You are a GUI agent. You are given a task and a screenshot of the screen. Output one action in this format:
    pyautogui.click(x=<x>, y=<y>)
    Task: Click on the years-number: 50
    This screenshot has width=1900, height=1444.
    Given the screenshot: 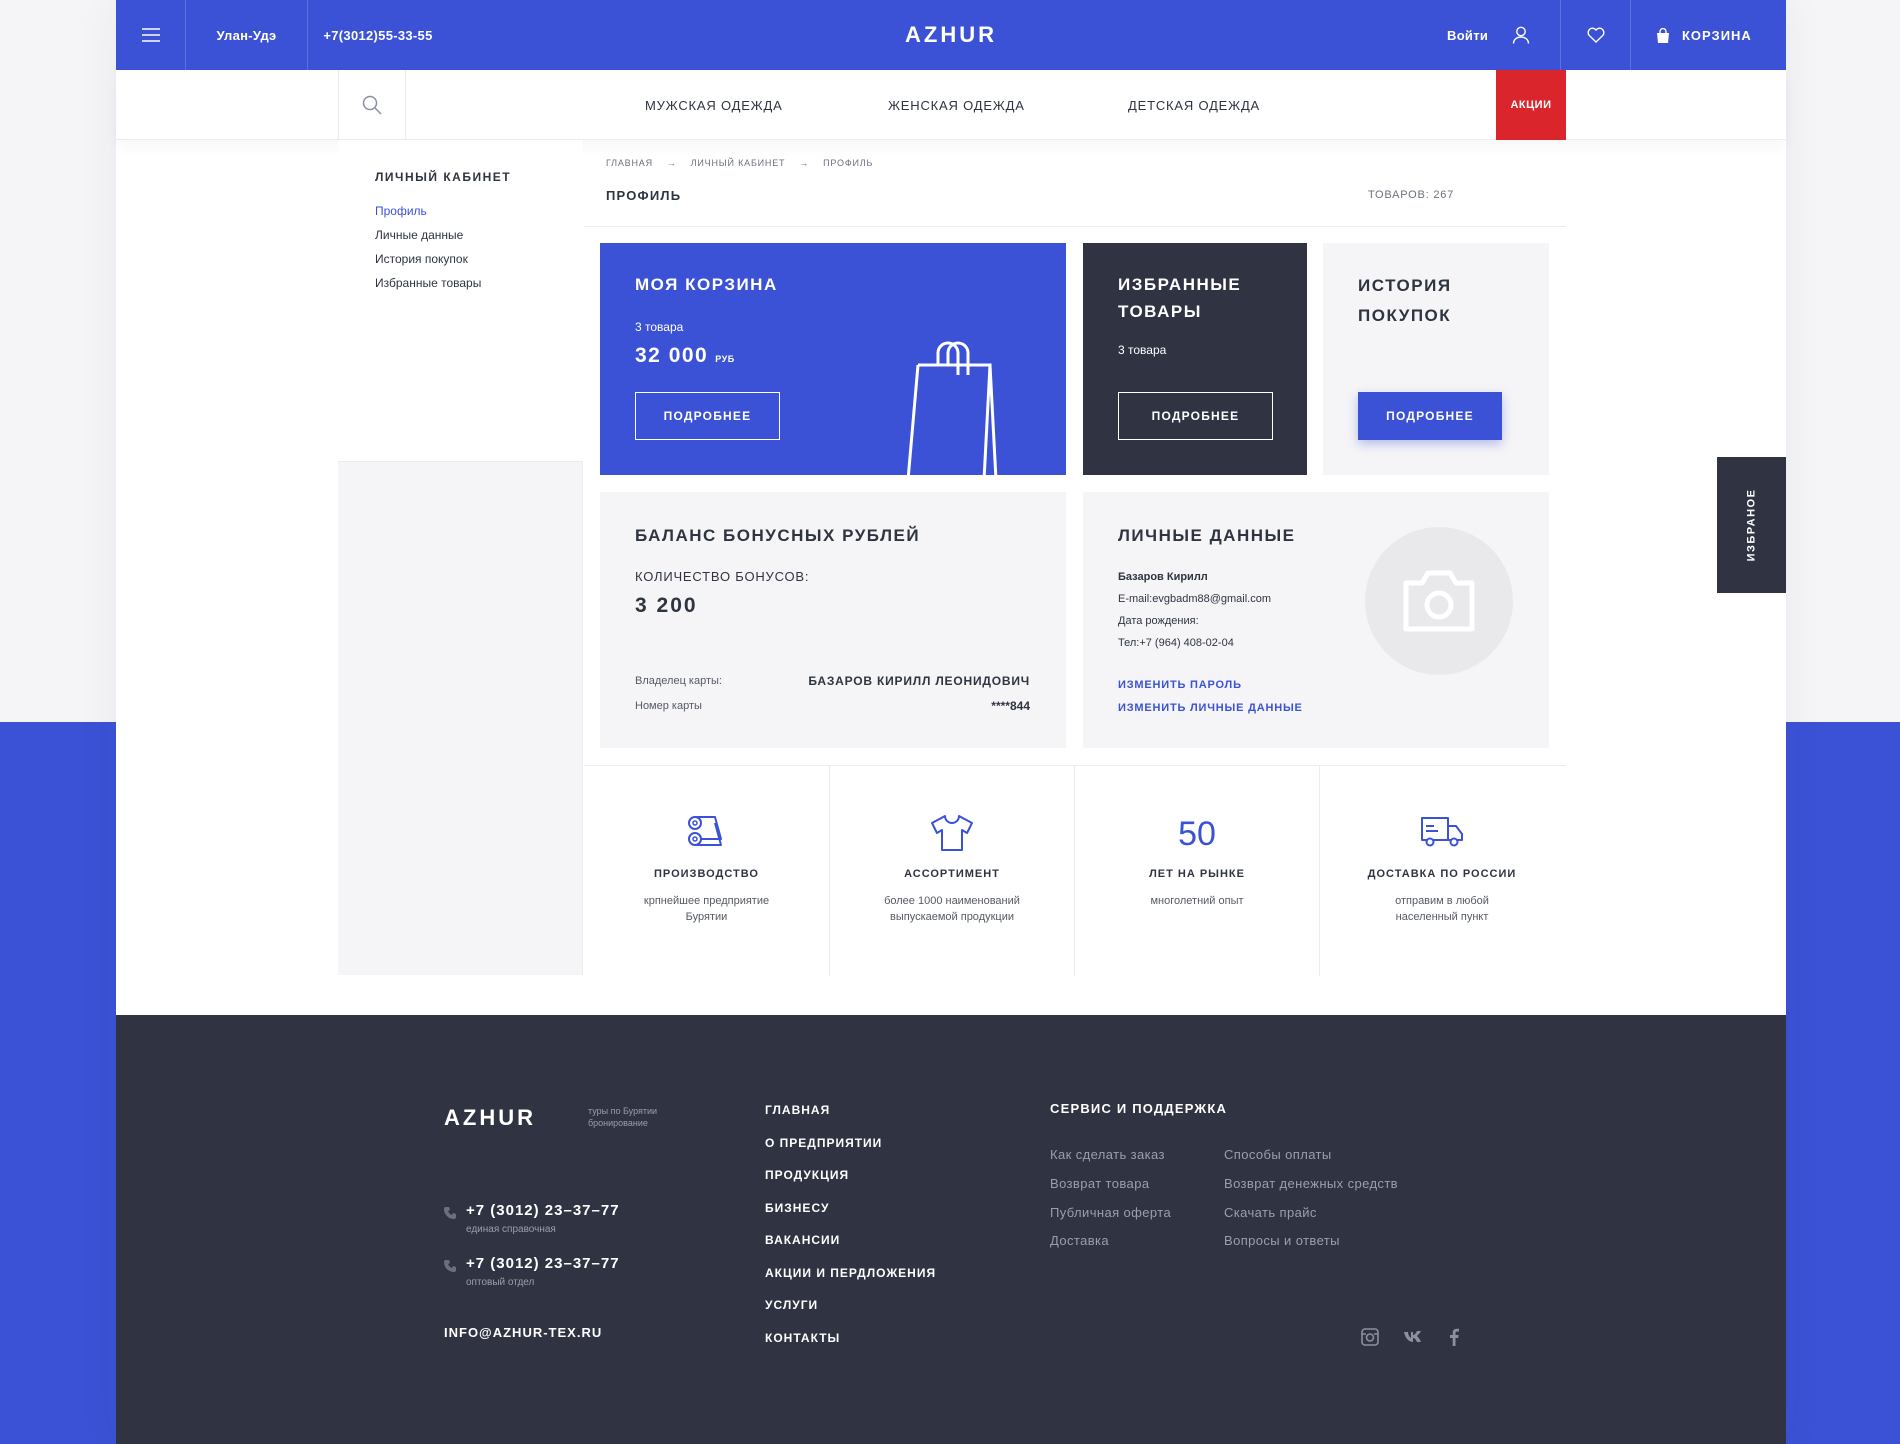 What is the action you would take?
    pyautogui.click(x=1197, y=834)
    